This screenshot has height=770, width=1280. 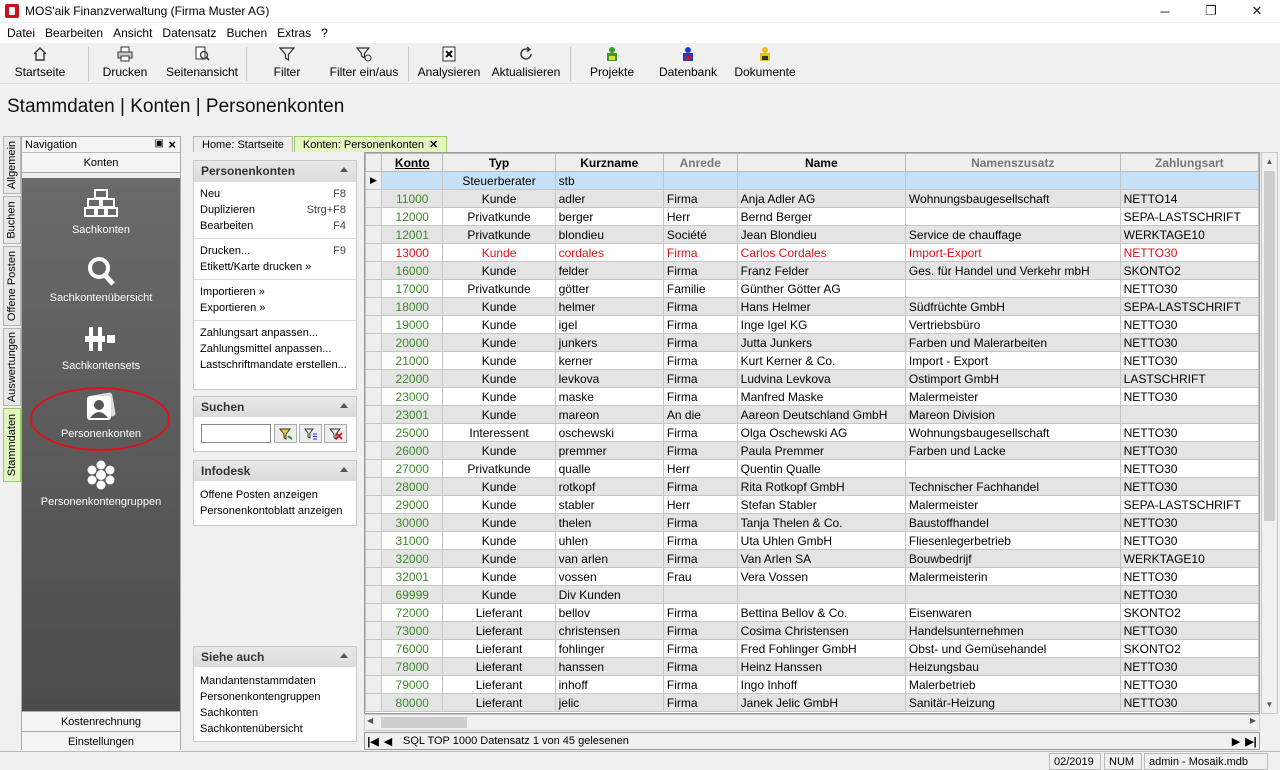 What do you see at coordinates (101, 741) in the screenshot?
I see `nav-einstellungen: Einstellungen` at bounding box center [101, 741].